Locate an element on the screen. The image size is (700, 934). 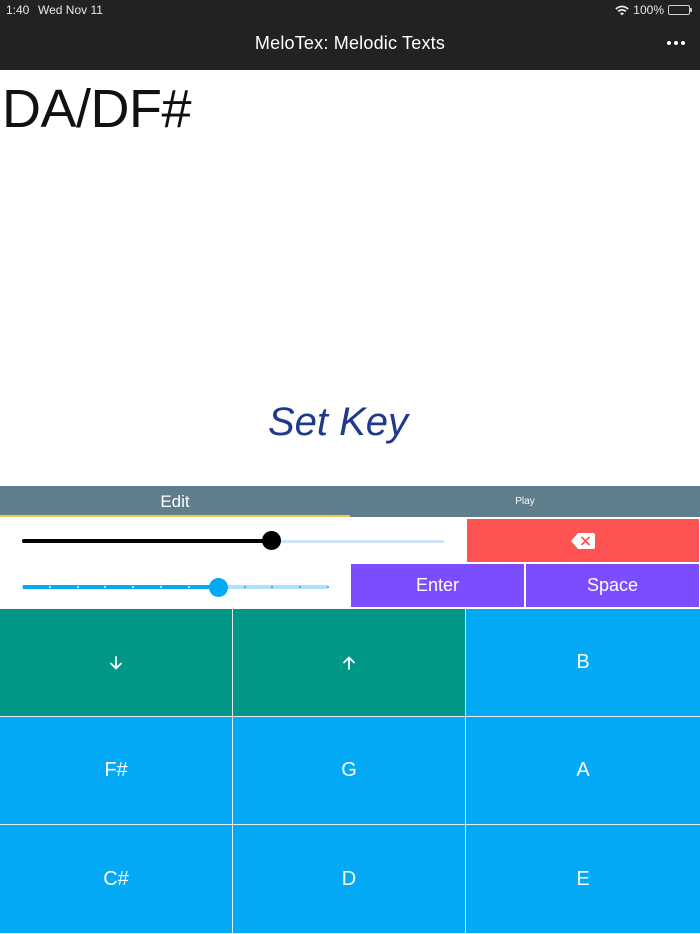
backspace-button is located at coordinates (583, 540).